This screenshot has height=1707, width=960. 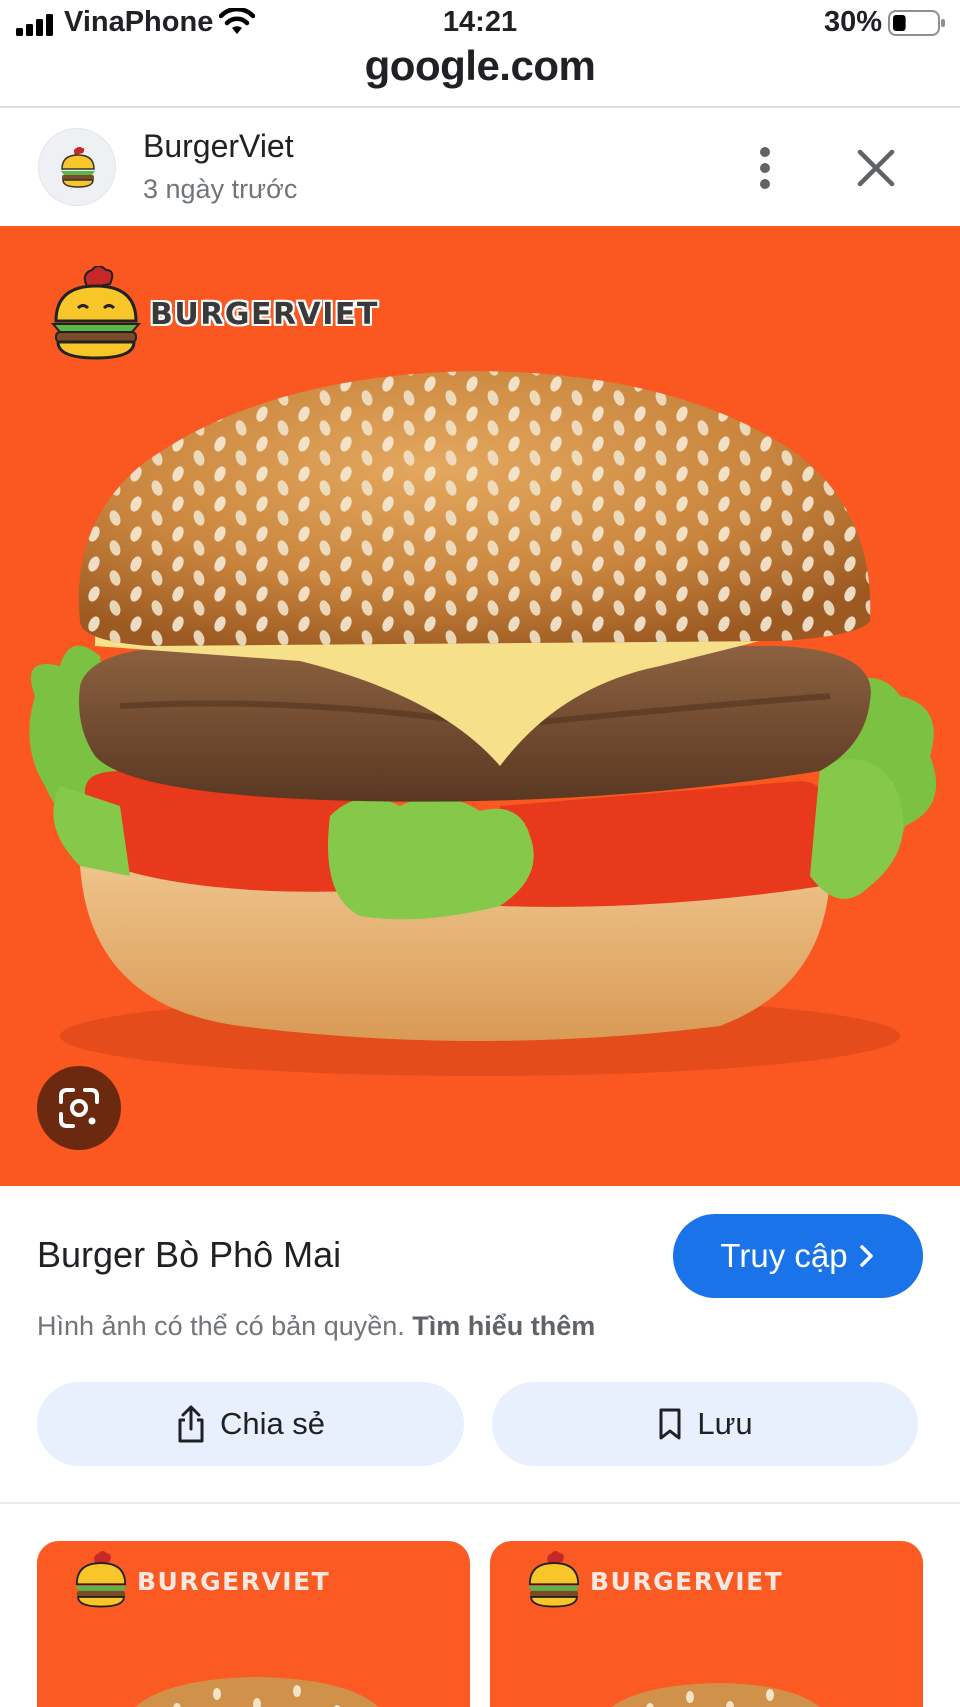 I want to click on source-header: BurgerViet 3 ngày trước, so click(x=480, y=167).